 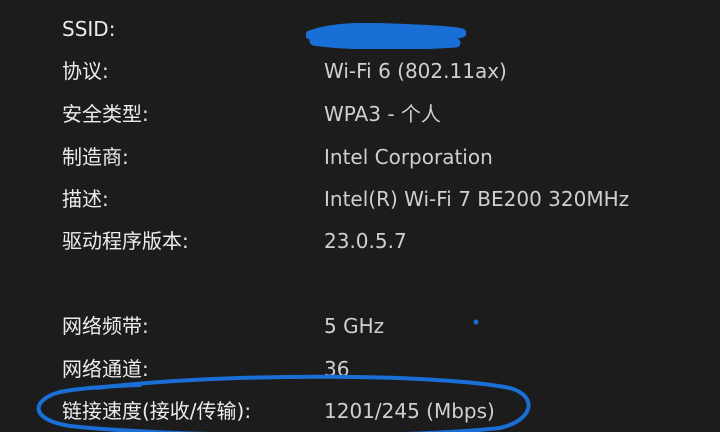 What do you see at coordinates (360, 369) in the screenshot?
I see `network-channel-row: 网络通道: 36` at bounding box center [360, 369].